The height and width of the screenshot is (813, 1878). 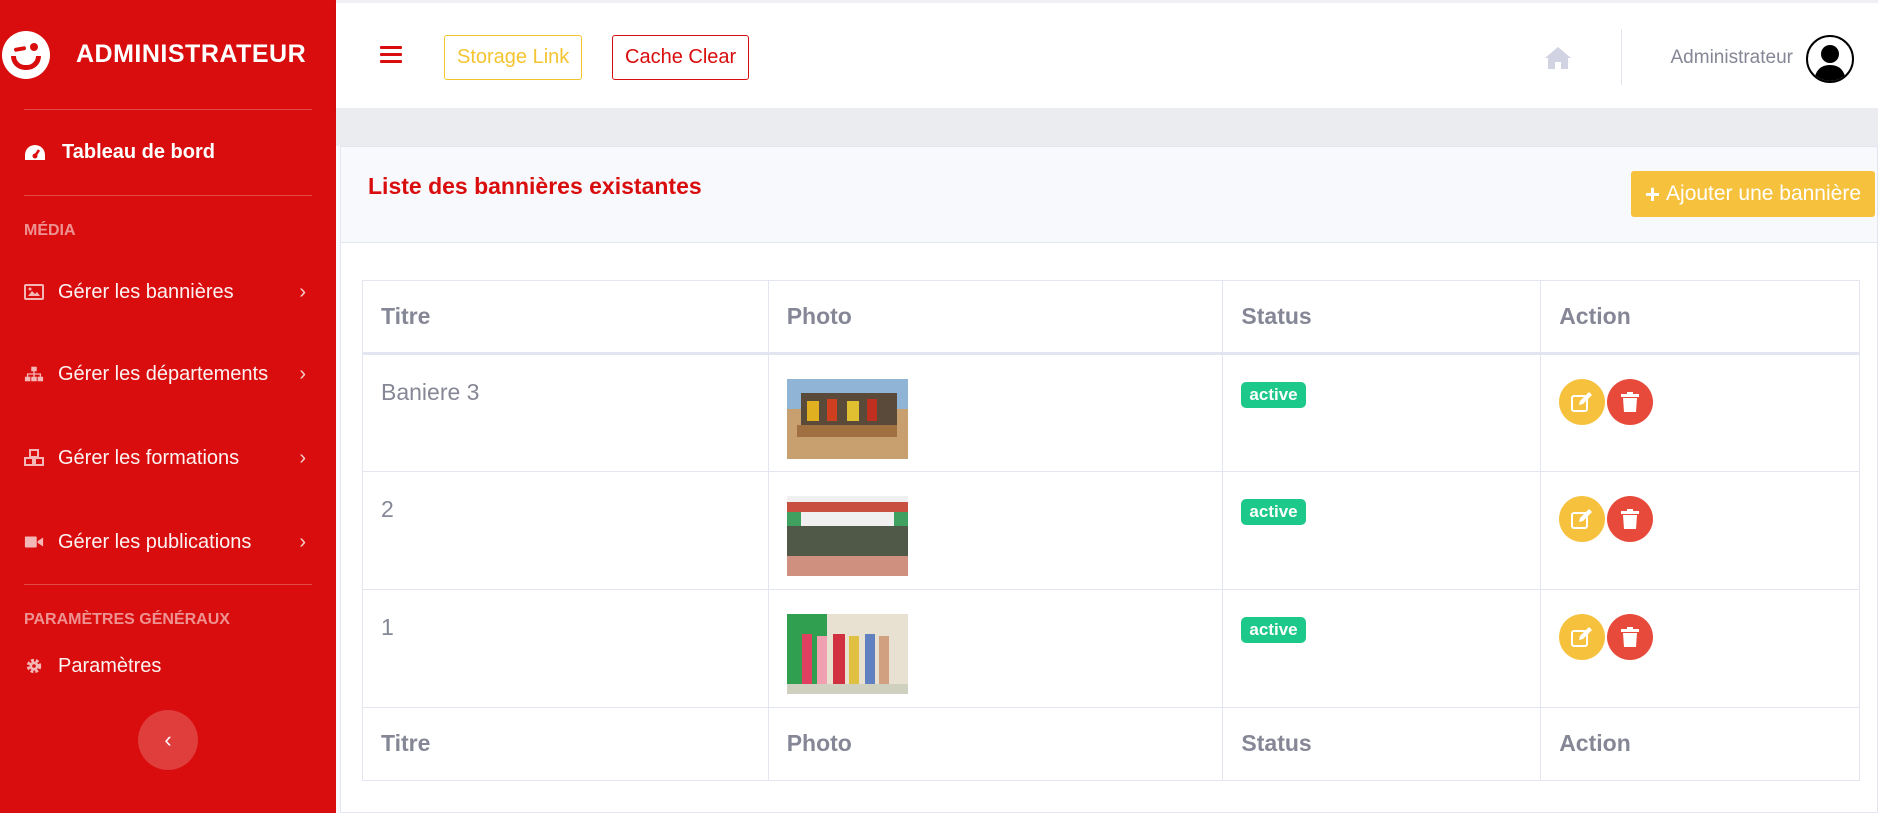 I want to click on add-banner-label: Ajouter une bannière, so click(x=1763, y=193).